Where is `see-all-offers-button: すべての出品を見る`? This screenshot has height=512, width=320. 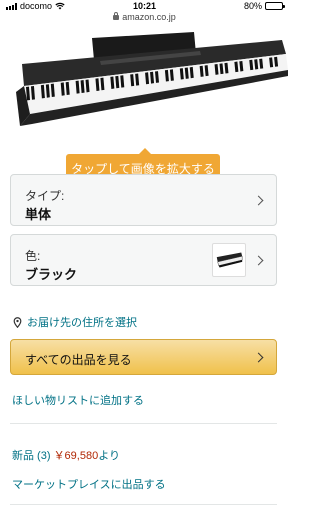
see-all-offers-button: すべての出品を見る is located at coordinates (143, 357).